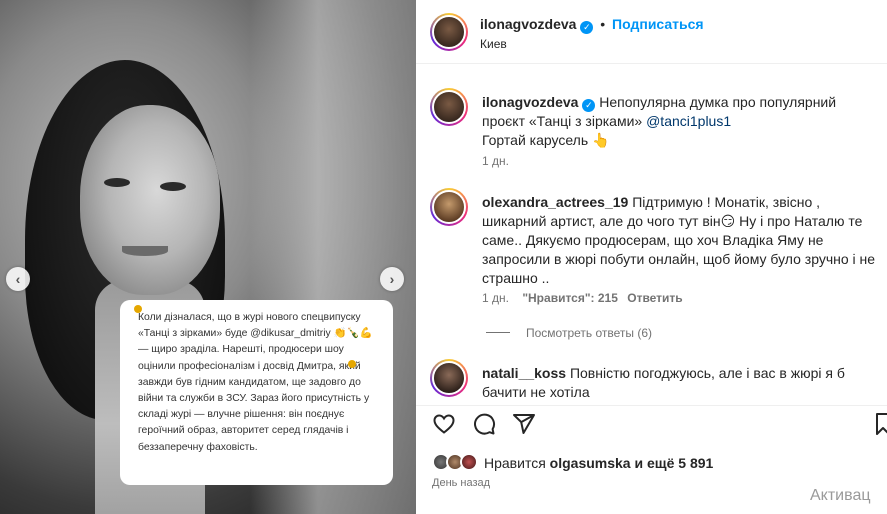 This screenshot has height=514, width=887. I want to click on likes-prefix: Нравится, so click(517, 463).